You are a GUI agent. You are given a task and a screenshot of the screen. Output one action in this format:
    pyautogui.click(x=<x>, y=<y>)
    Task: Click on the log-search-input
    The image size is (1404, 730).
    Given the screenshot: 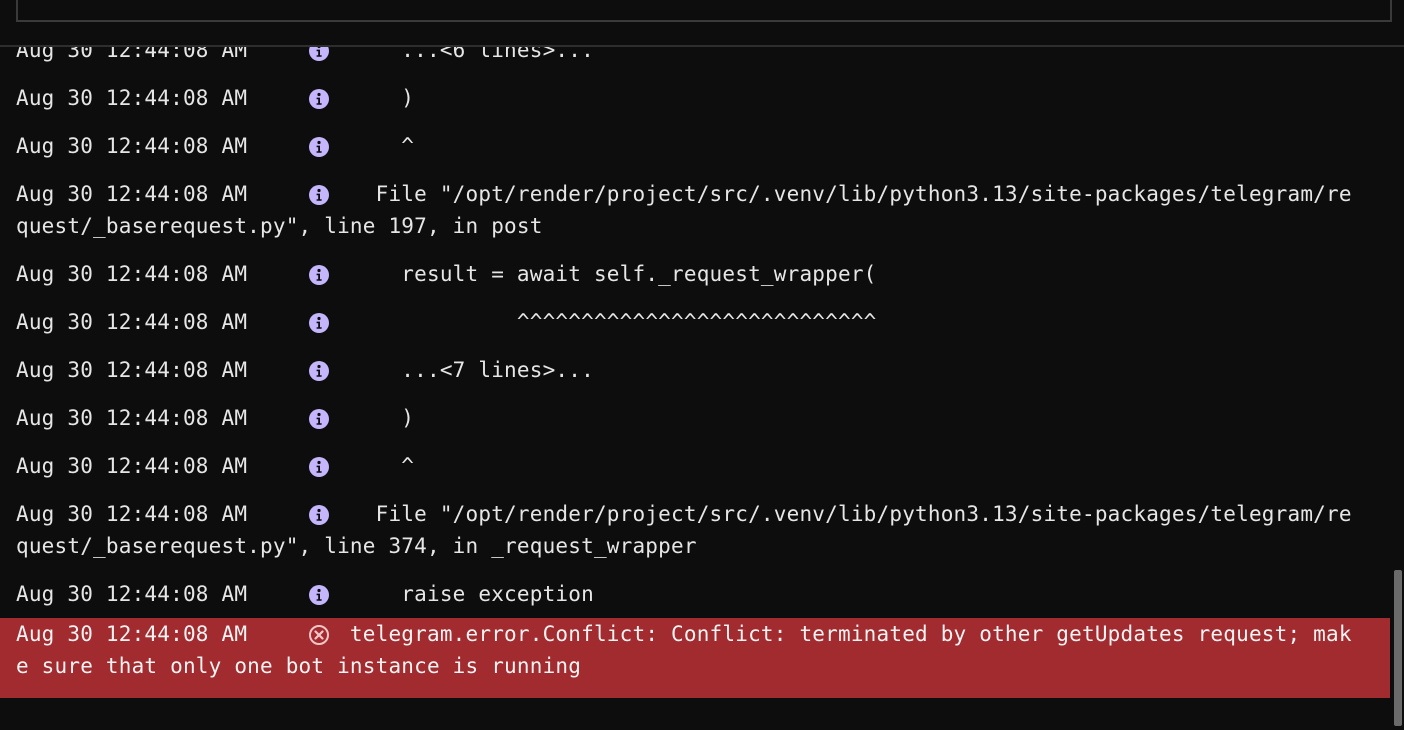 What is the action you would take?
    pyautogui.click(x=704, y=11)
    